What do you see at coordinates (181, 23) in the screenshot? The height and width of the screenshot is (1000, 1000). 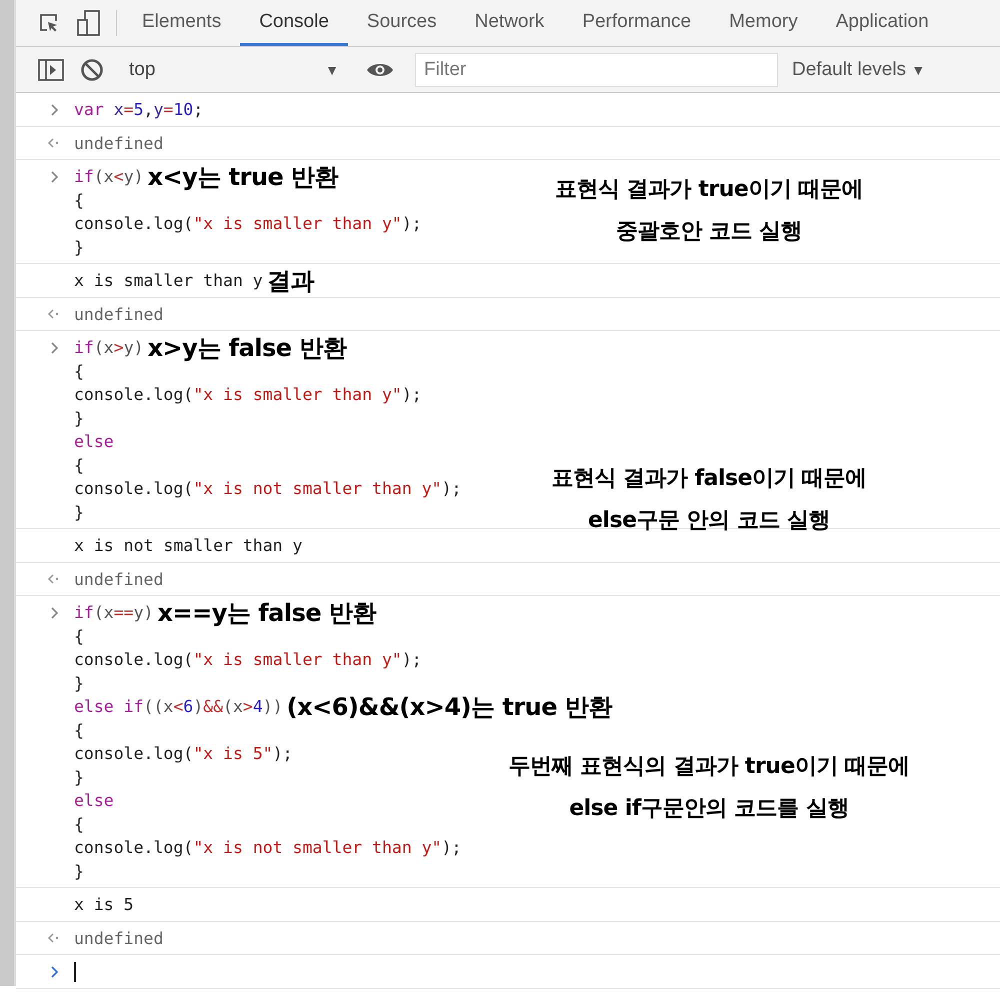 I see `devtools-tab: Elements` at bounding box center [181, 23].